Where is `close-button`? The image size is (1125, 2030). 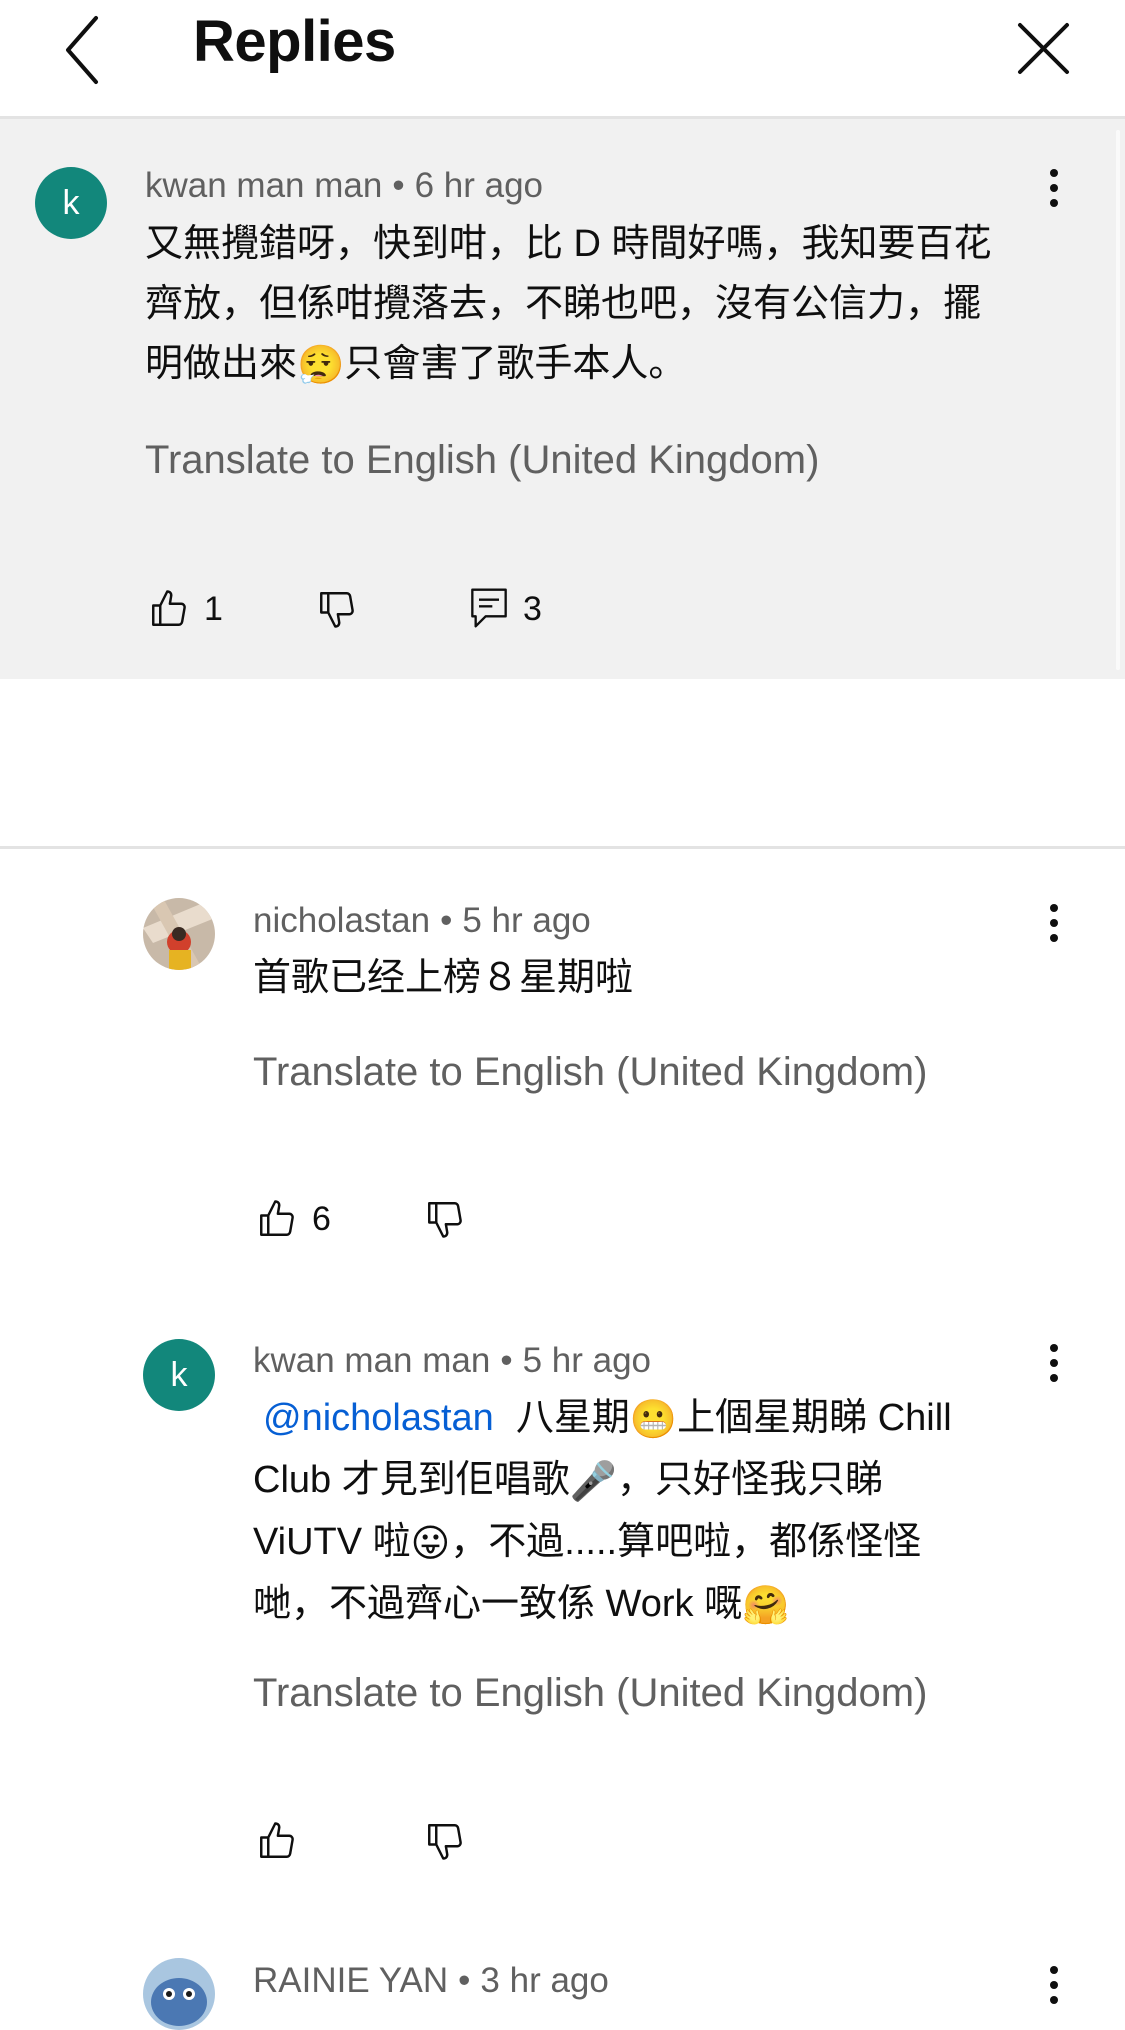
close-button is located at coordinates (1040, 45).